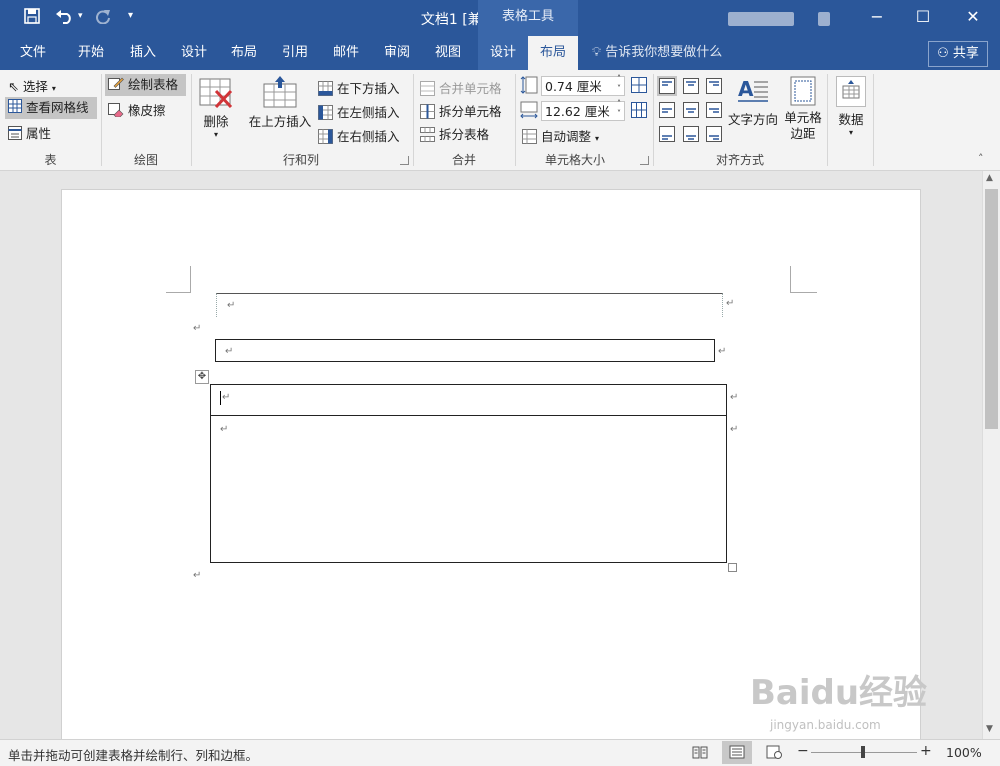  Describe the element at coordinates (973, 18) in the screenshot. I see `close-button: ✕` at that location.